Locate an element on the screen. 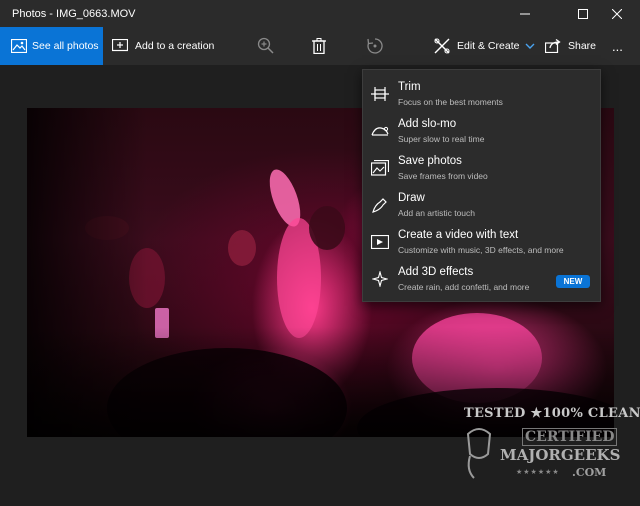 This screenshot has height=506, width=640. close-button is located at coordinates (617, 13).